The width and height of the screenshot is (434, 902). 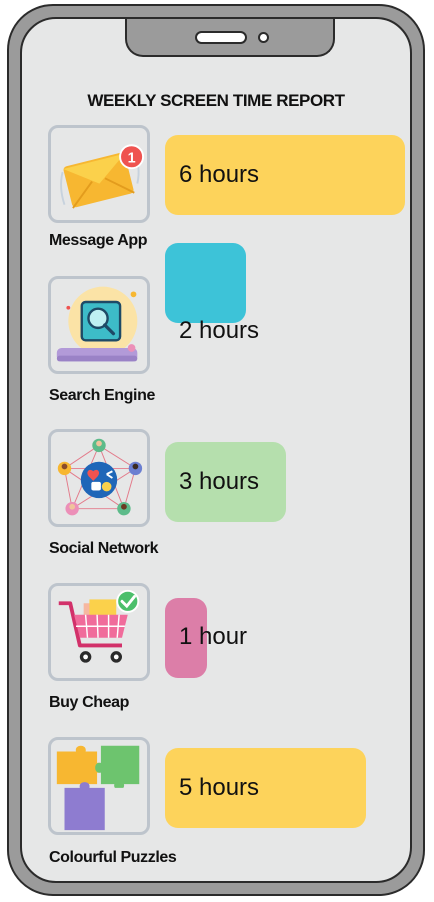 I want to click on app-label: Colourful Puzzles, so click(x=113, y=857).